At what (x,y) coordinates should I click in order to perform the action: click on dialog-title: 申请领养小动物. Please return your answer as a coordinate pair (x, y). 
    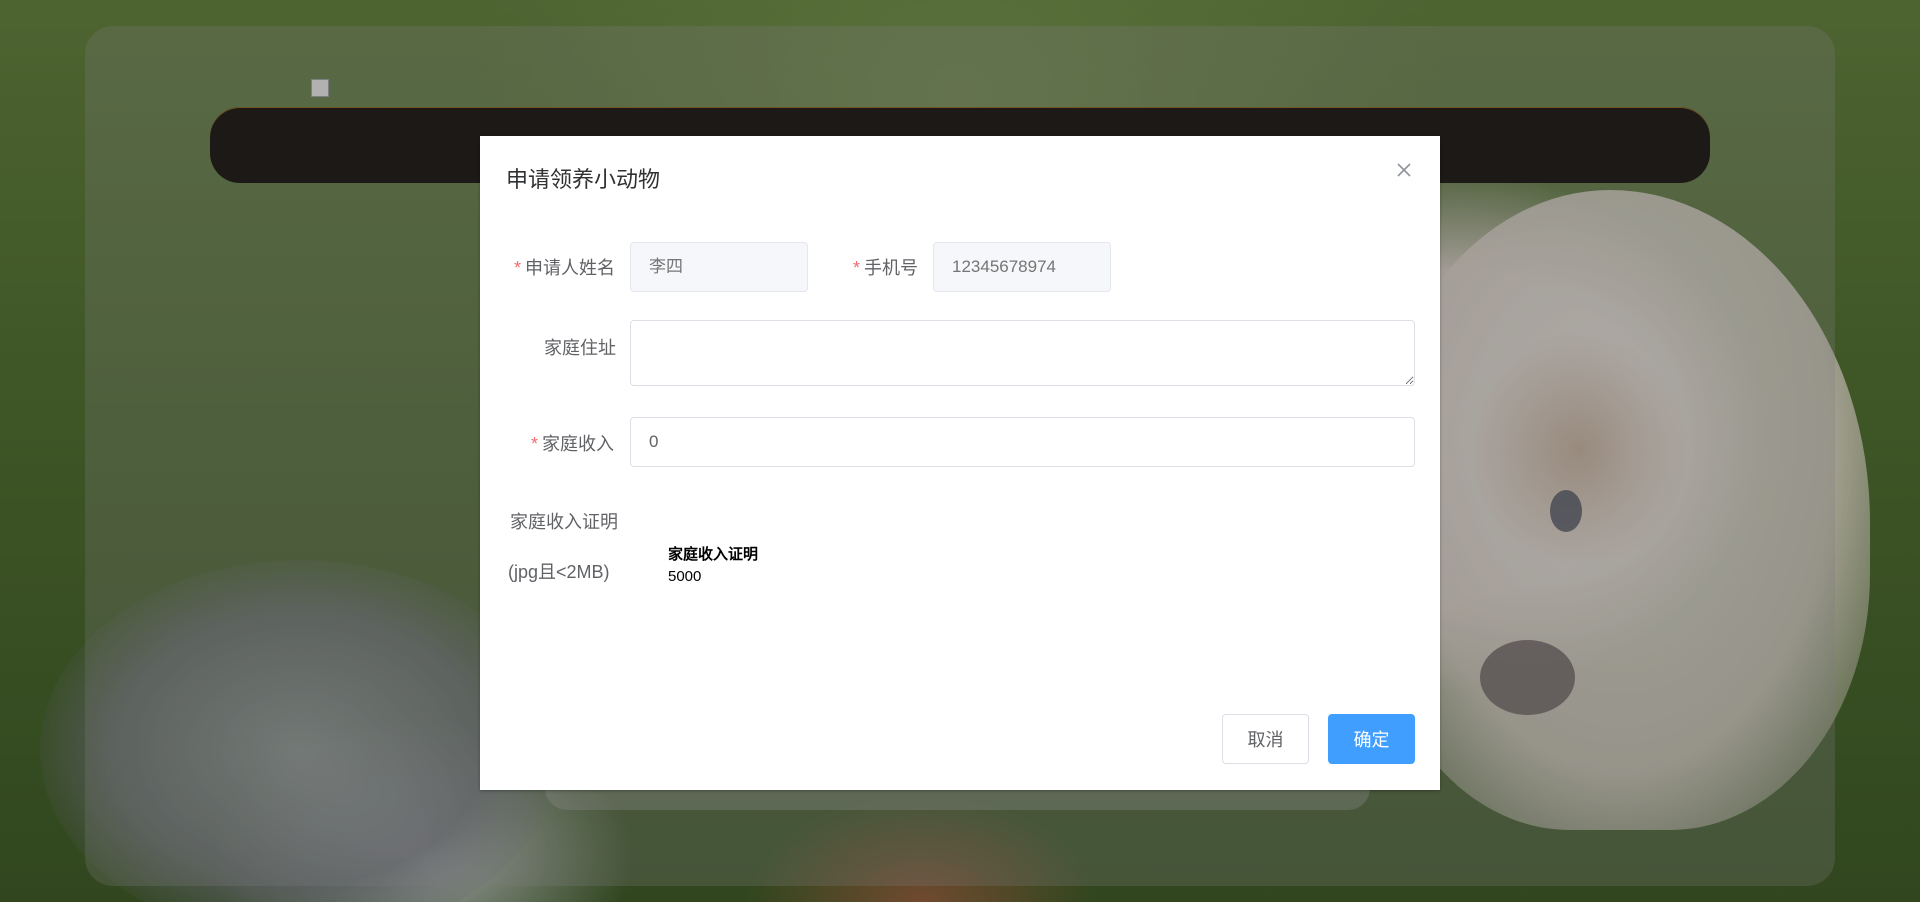
    Looking at the image, I should click on (583, 179).